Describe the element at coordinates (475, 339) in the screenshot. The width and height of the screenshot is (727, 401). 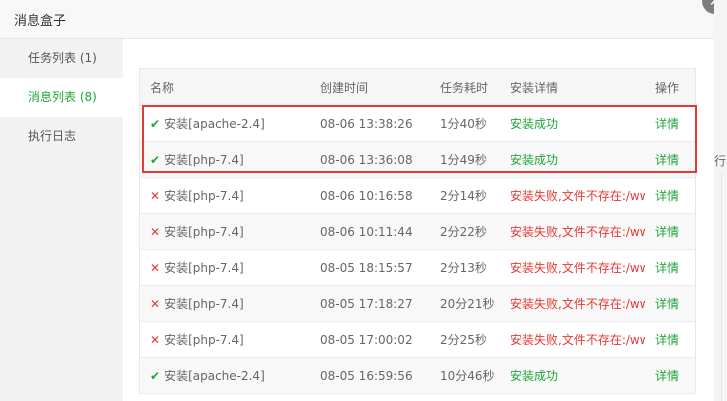
I see `cell-duration: 2分25秒` at that location.